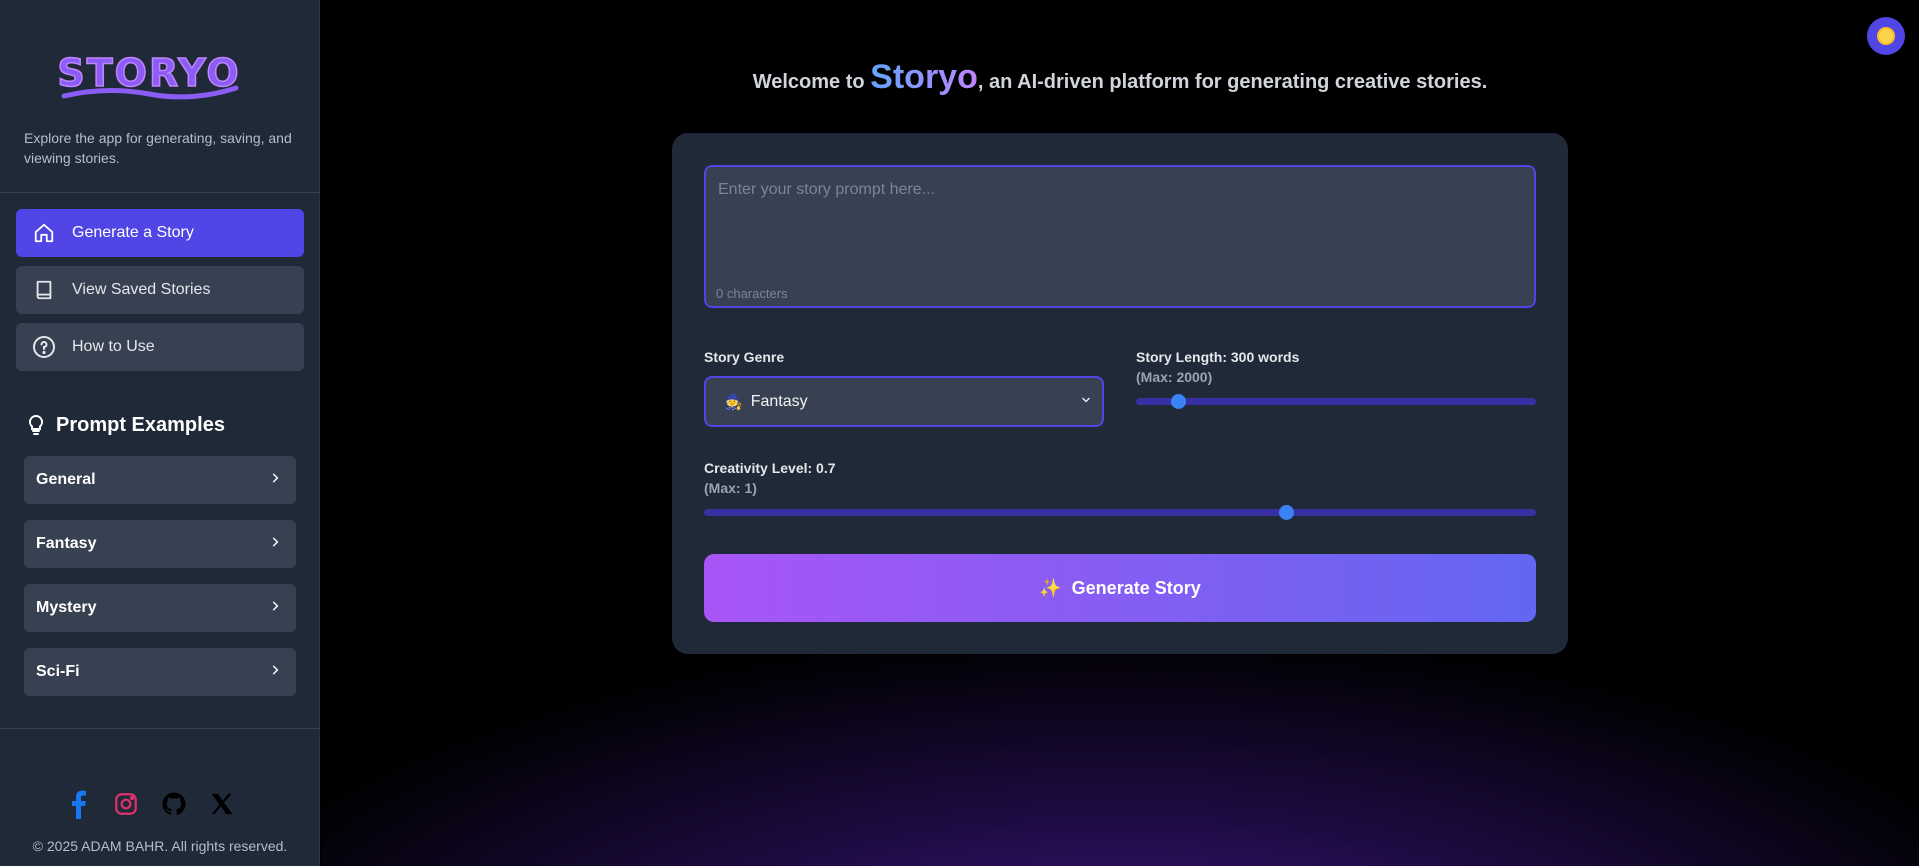  I want to click on nav-label: How to Use, so click(113, 346).